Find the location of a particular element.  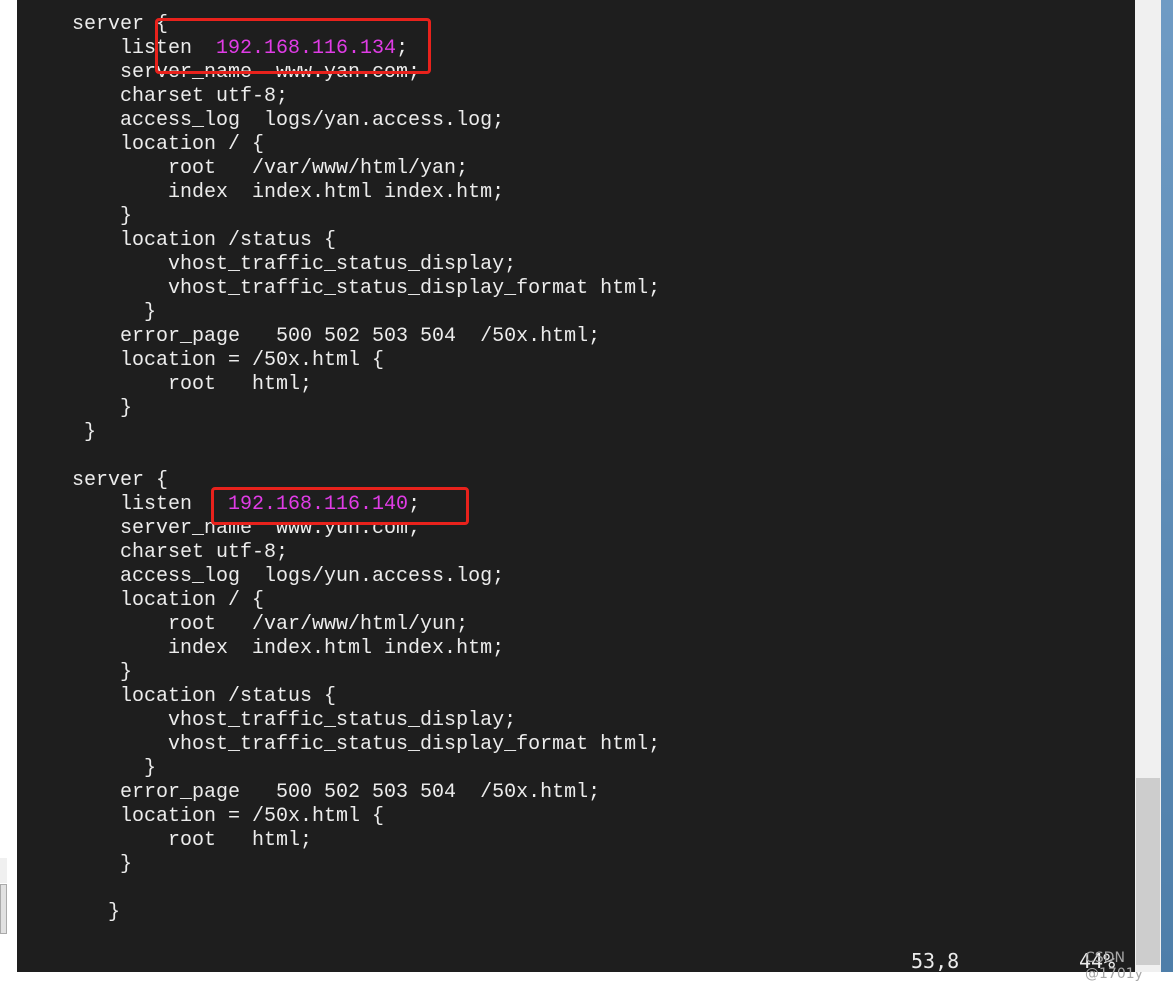

annotation-box-first-listen is located at coordinates (293, 46).